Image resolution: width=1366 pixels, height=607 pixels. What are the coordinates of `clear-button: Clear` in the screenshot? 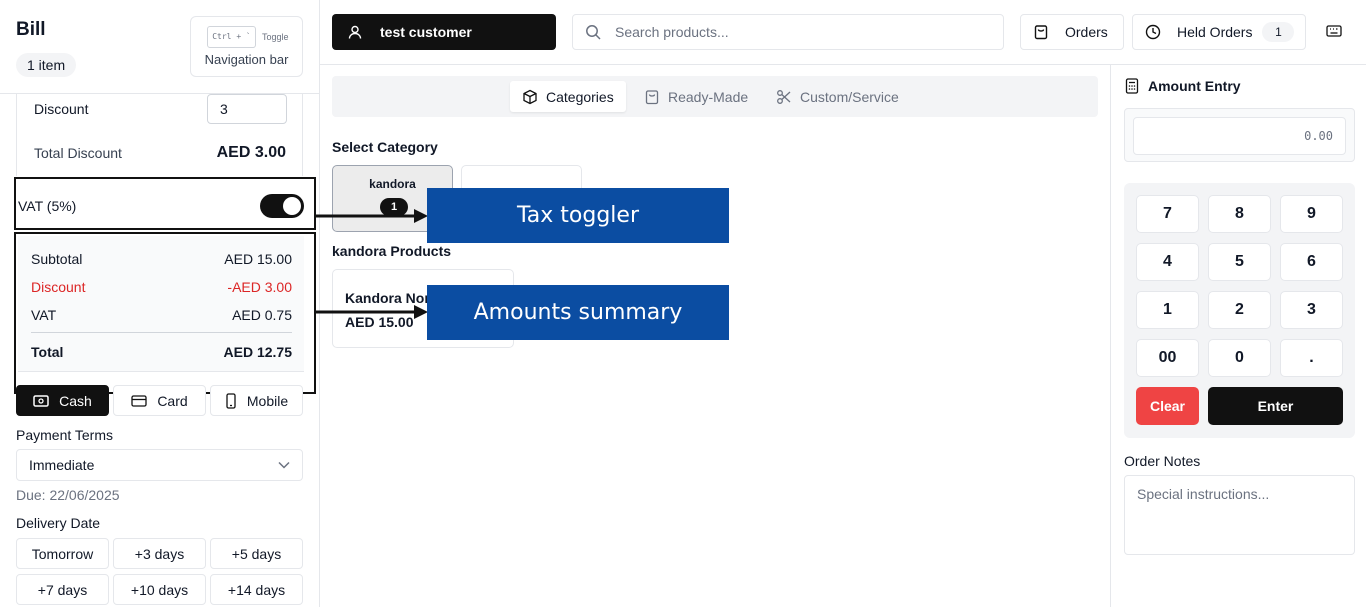 It's located at (1167, 406).